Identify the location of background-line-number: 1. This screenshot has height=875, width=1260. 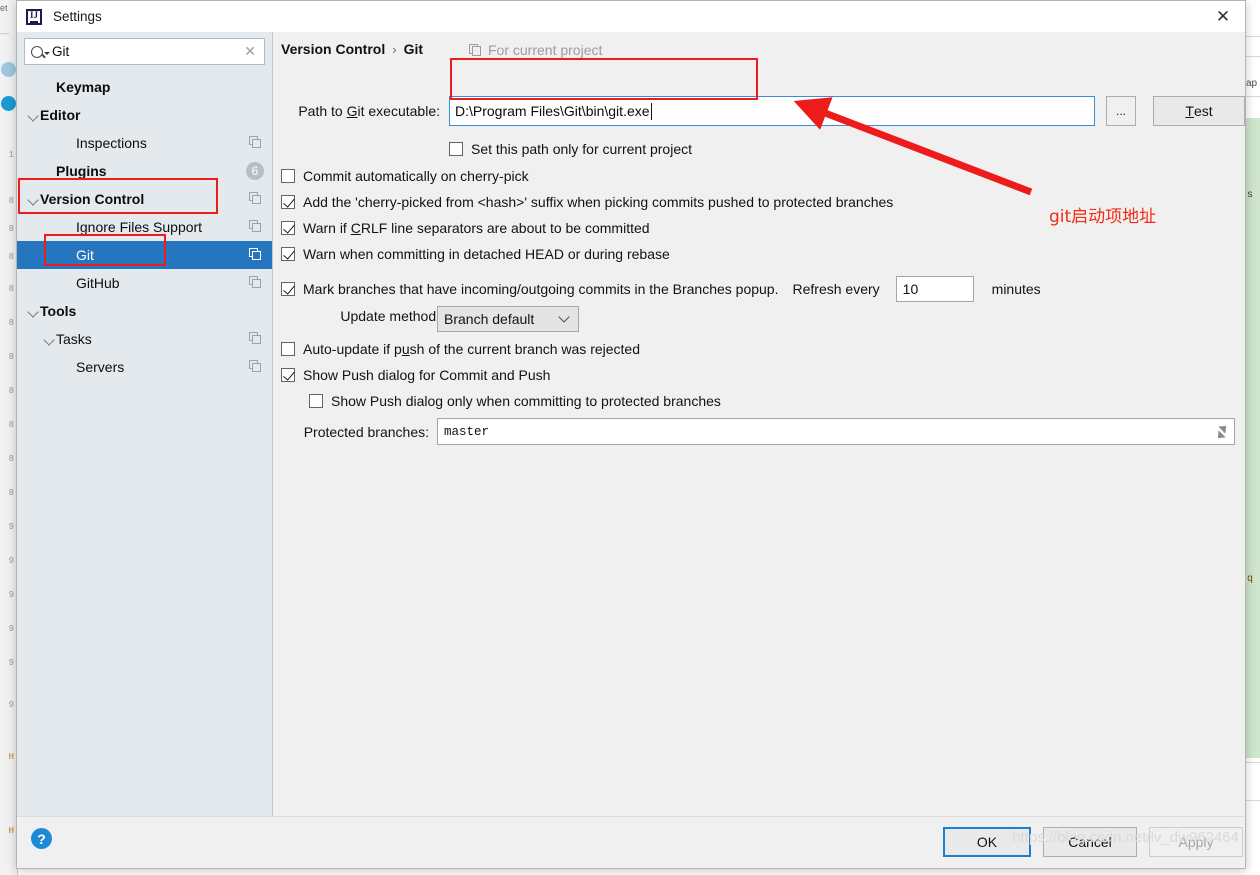
(11, 155).